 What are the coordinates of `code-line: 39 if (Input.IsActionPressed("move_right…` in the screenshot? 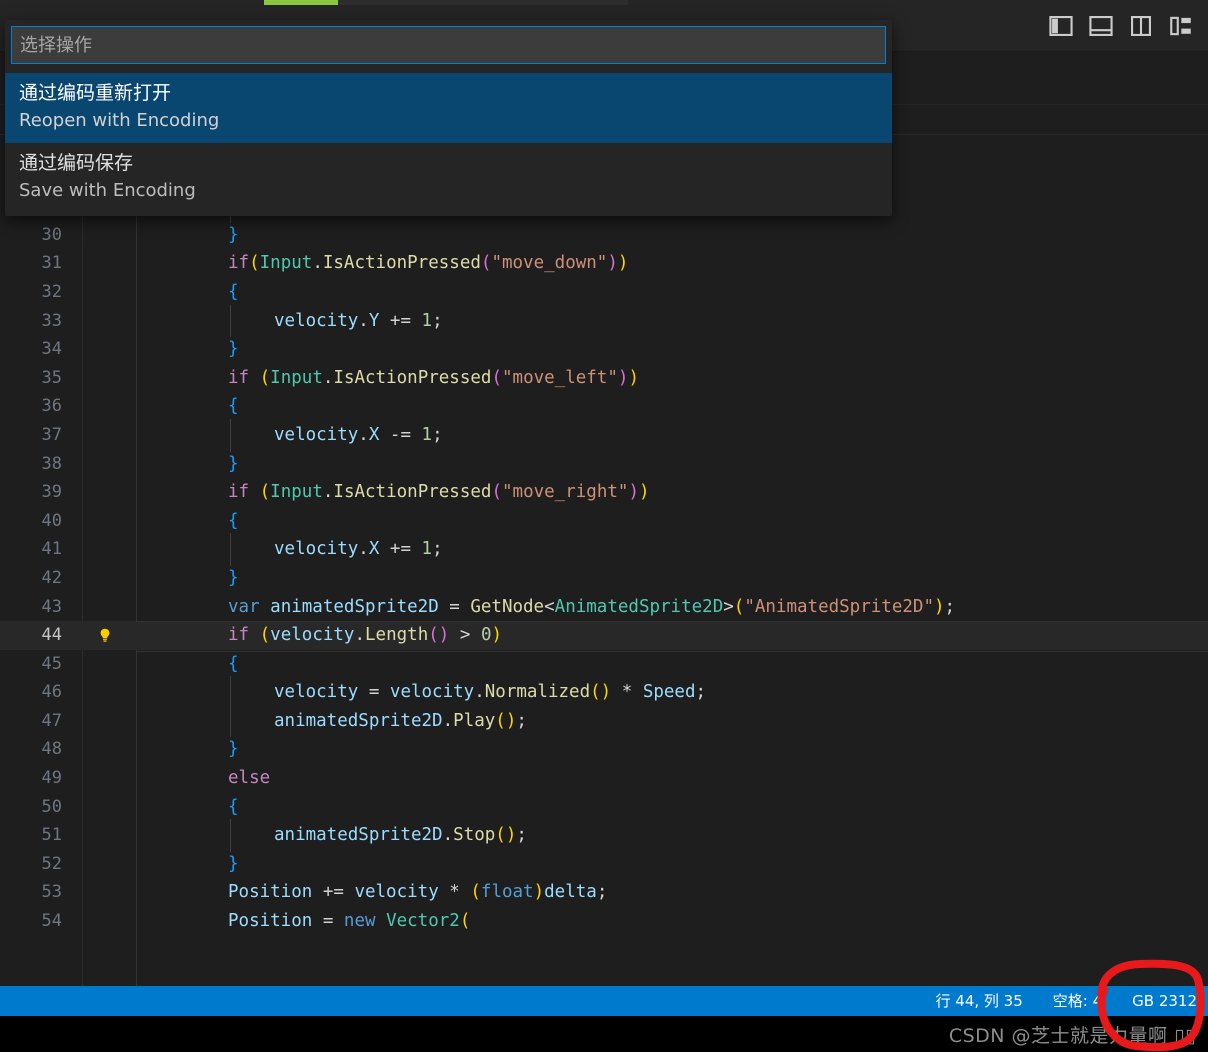 It's located at (604, 492).